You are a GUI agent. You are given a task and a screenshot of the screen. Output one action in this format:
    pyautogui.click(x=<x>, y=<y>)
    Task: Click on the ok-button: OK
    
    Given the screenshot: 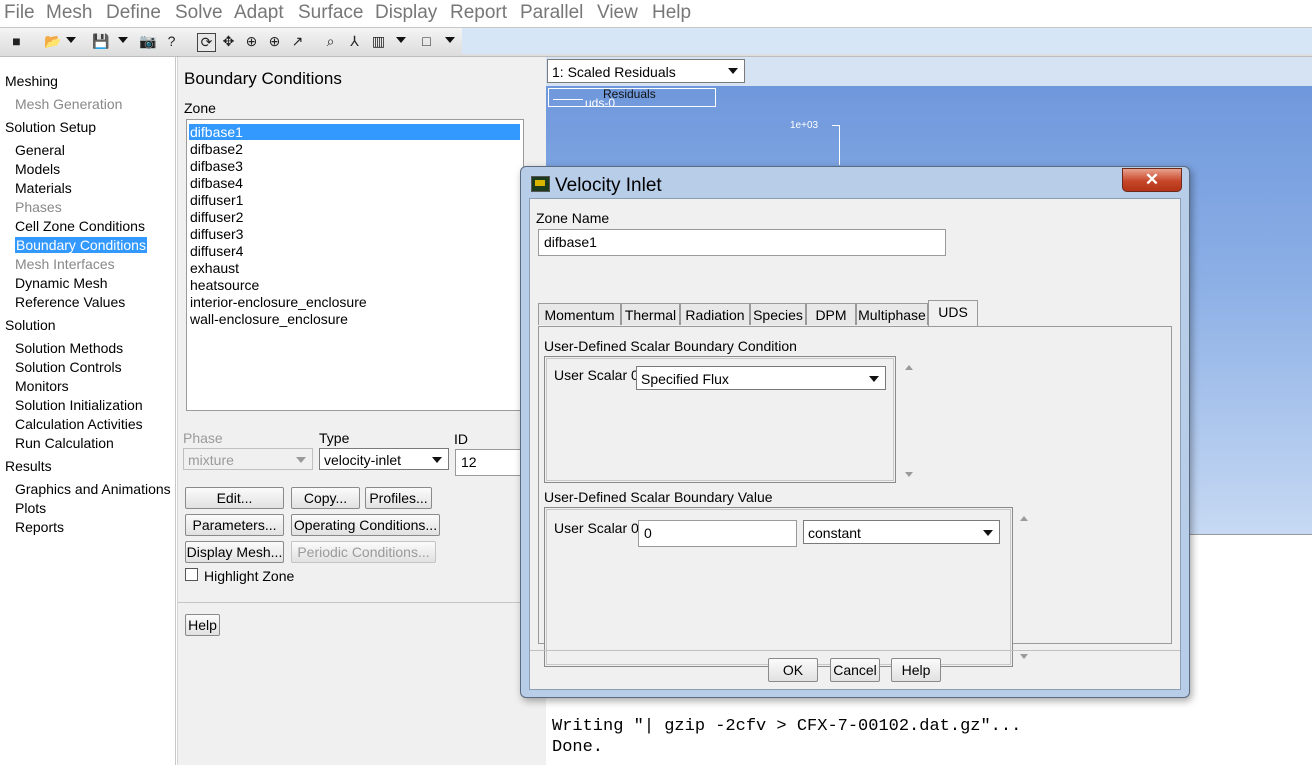 What is the action you would take?
    pyautogui.click(x=793, y=670)
    